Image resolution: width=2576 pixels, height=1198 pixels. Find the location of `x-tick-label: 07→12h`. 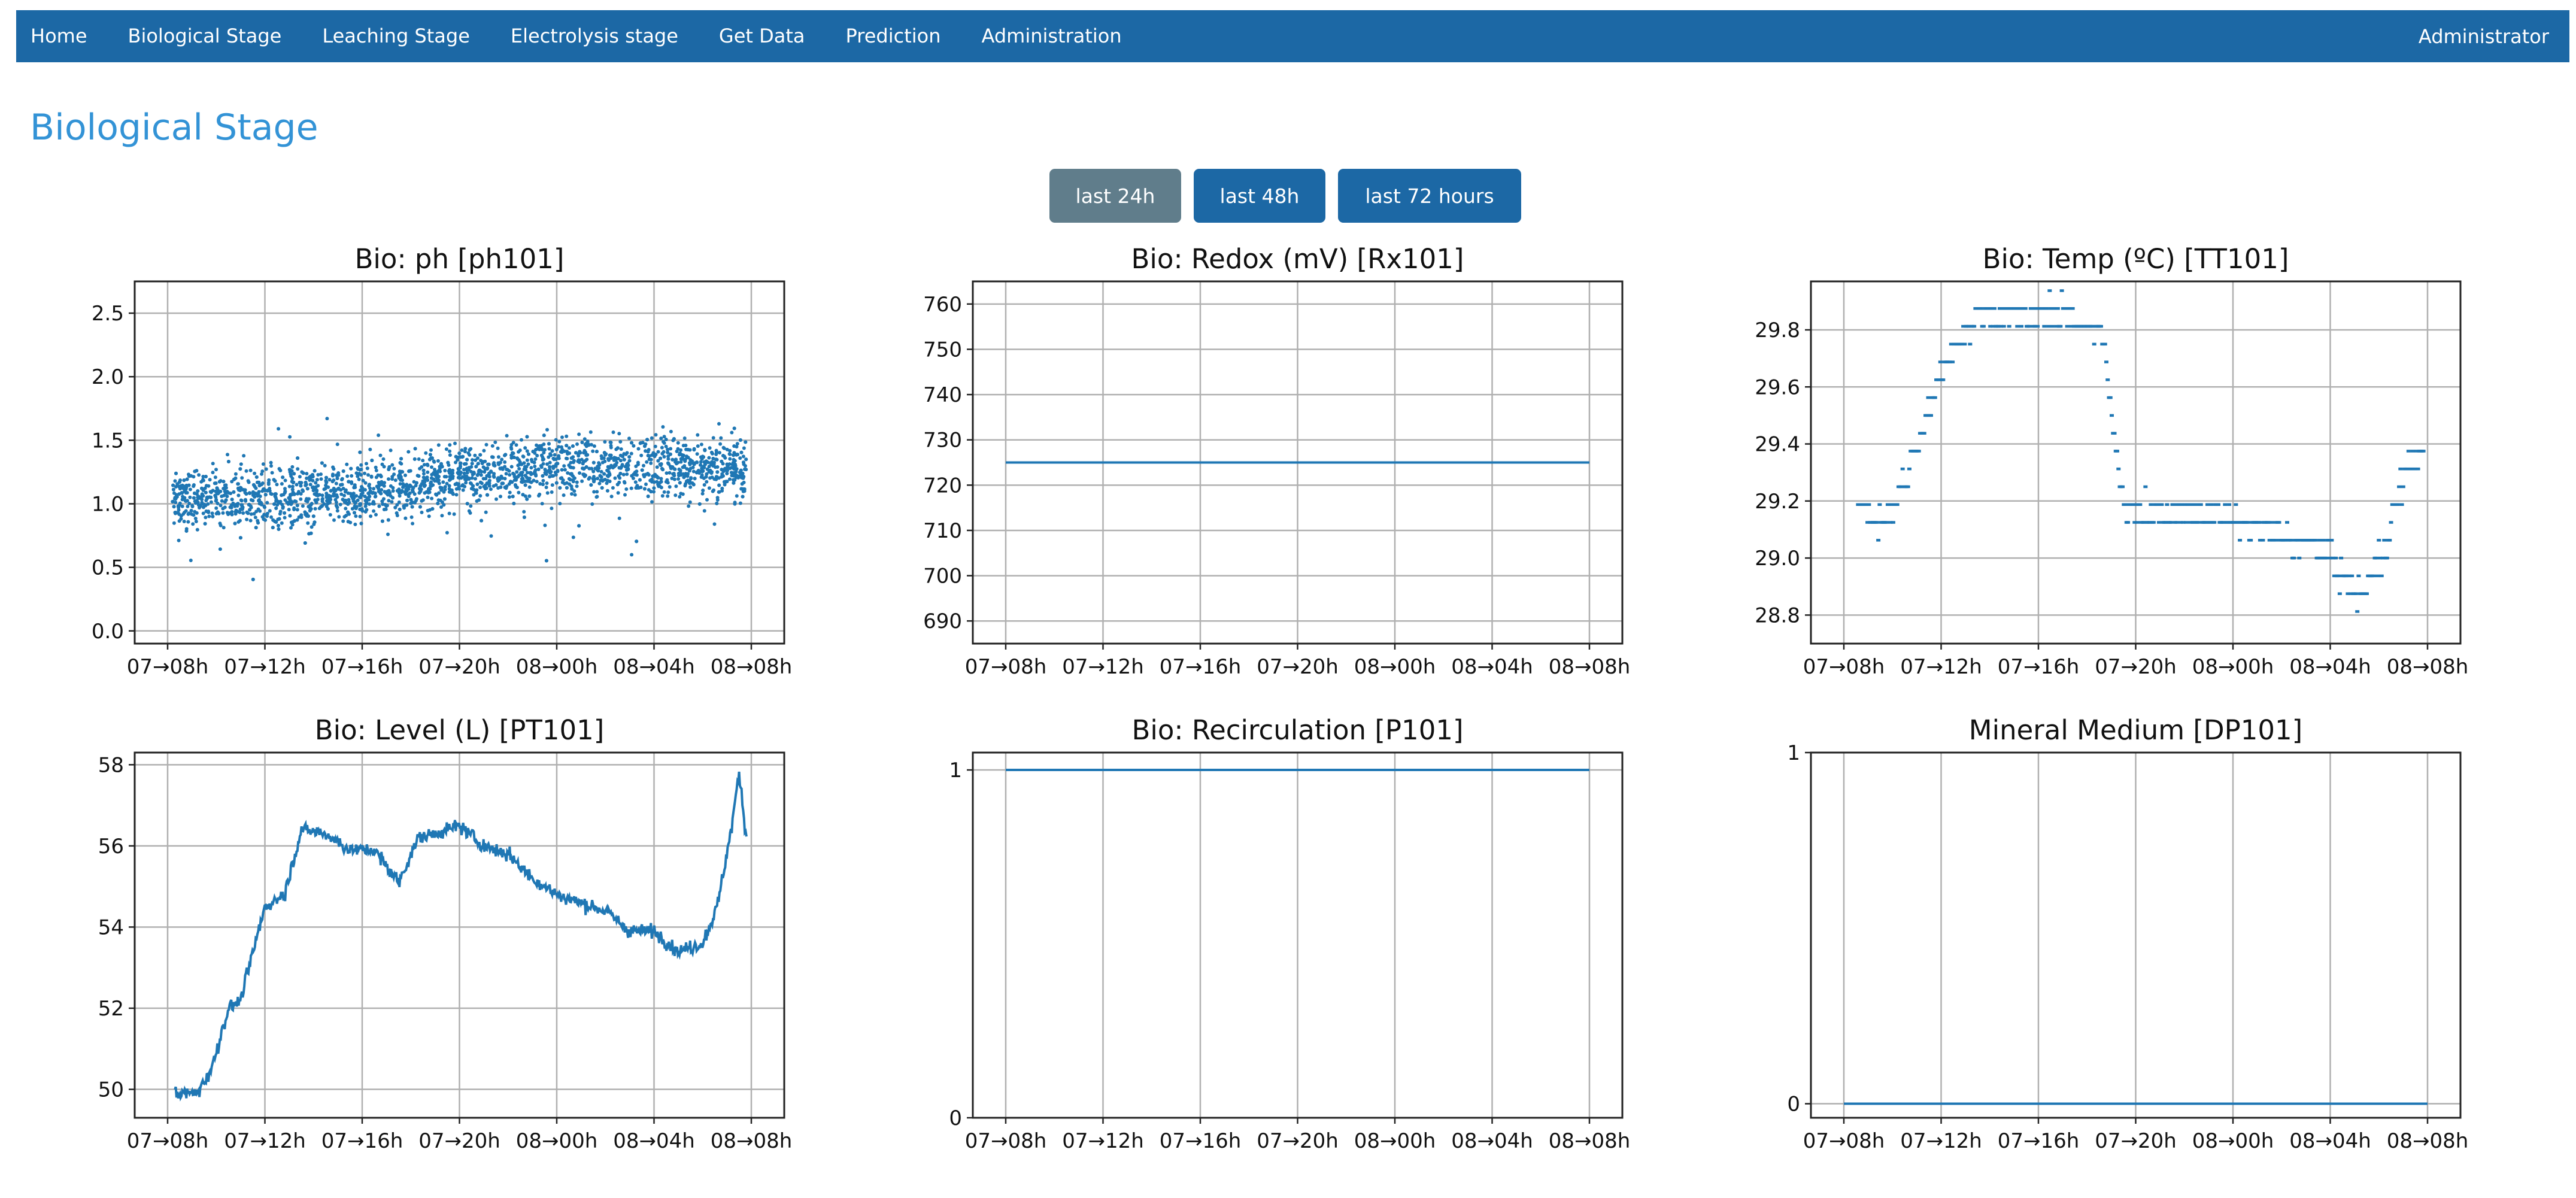

x-tick-label: 07→12h is located at coordinates (1103, 1141).